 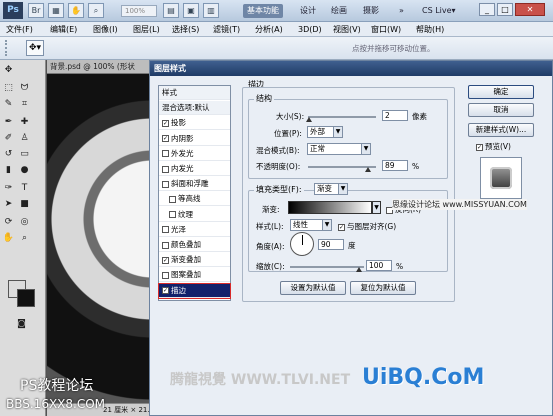 I want to click on style-list-item: ✓ 描边, so click(x=194, y=290).